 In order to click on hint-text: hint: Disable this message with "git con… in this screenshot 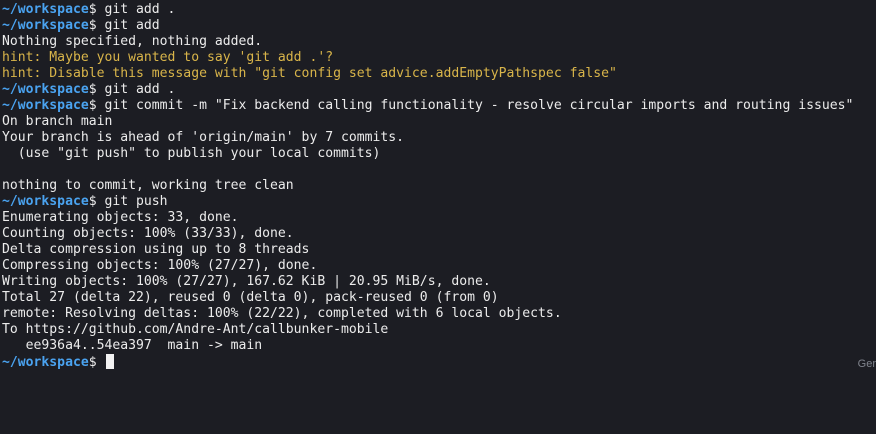, I will do `click(309, 73)`.